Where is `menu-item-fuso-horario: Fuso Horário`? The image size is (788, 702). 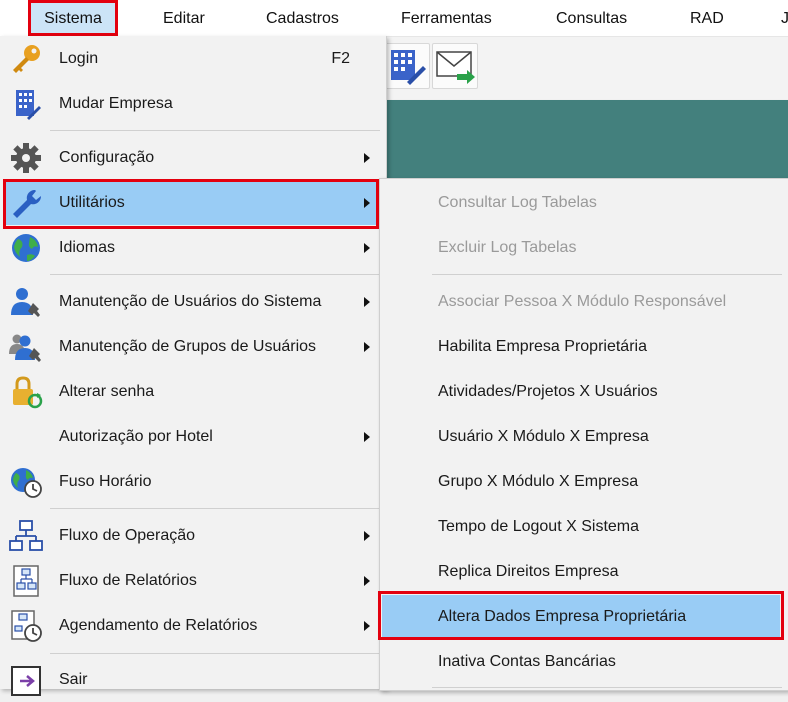 menu-item-fuso-horario: Fuso Horário is located at coordinates (192, 482).